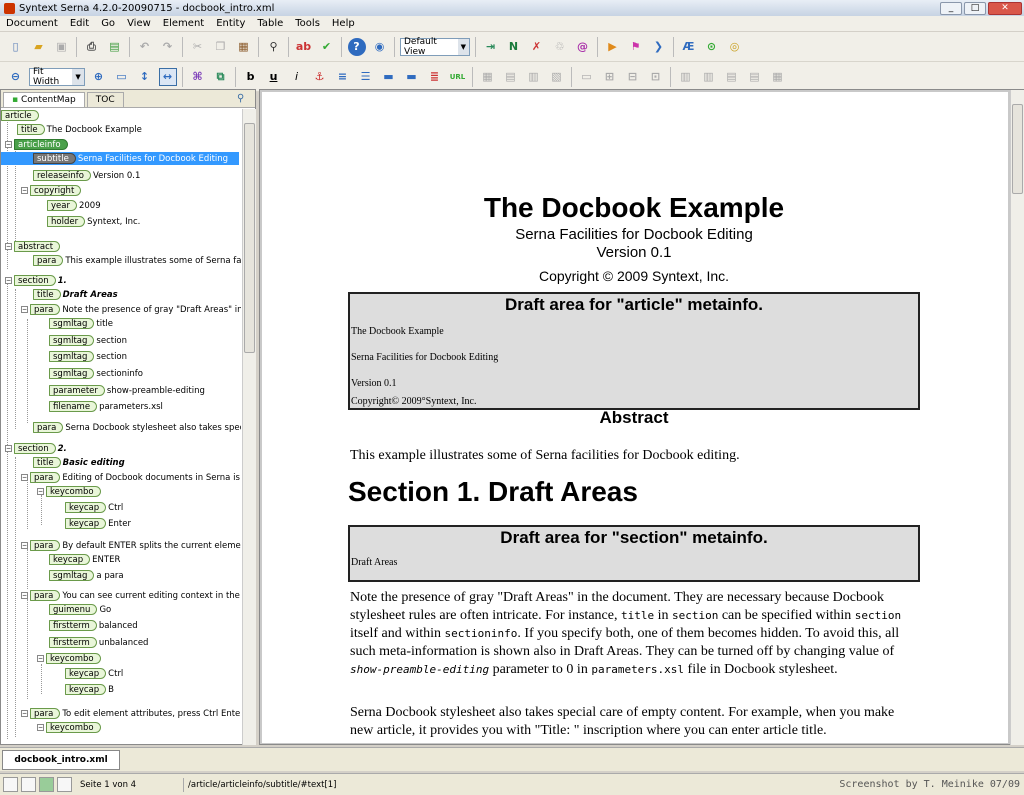 Image resolution: width=1024 pixels, height=795 pixels. Describe the element at coordinates (1005, 8) in the screenshot. I see `close-button: ✕` at that location.